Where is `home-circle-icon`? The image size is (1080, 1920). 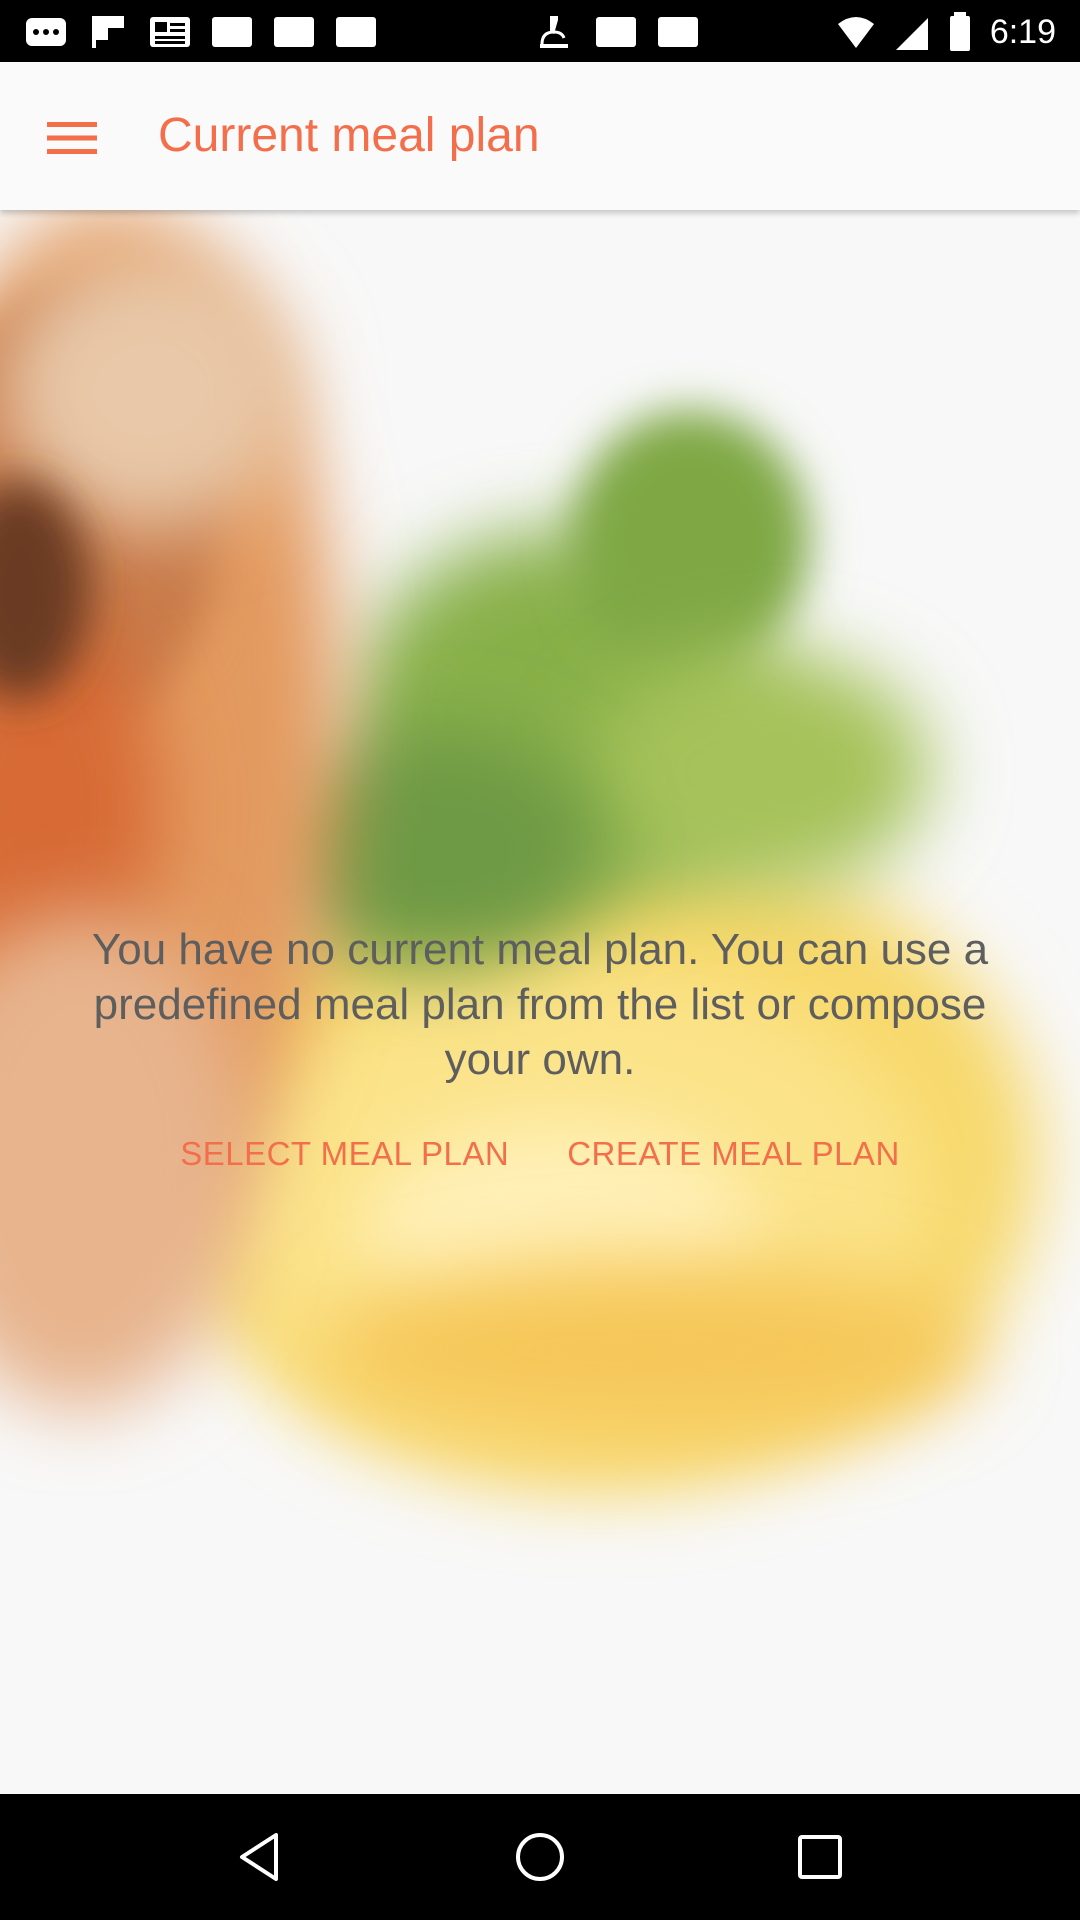
home-circle-icon is located at coordinates (540, 1857).